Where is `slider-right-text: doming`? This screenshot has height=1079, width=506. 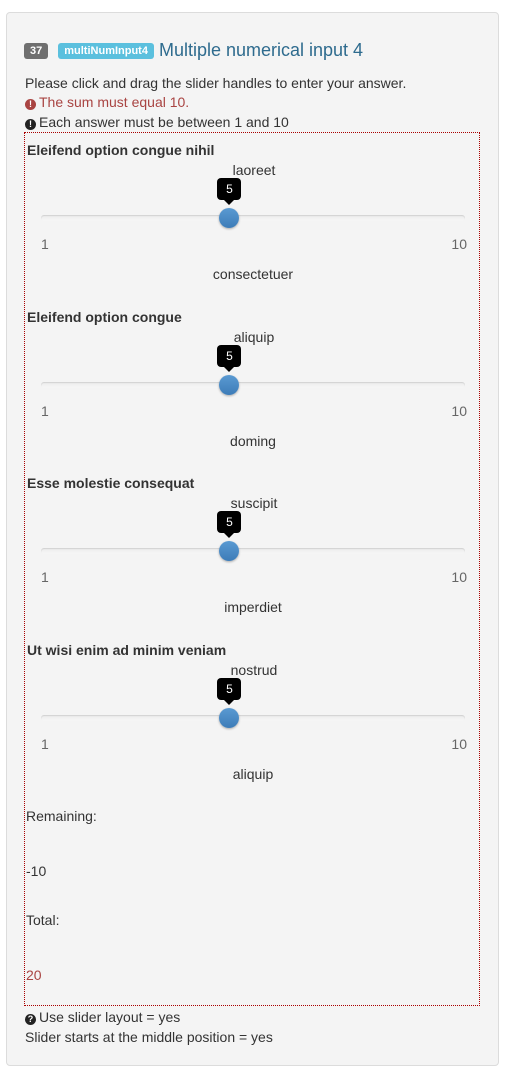
slider-right-text: doming is located at coordinates (253, 441).